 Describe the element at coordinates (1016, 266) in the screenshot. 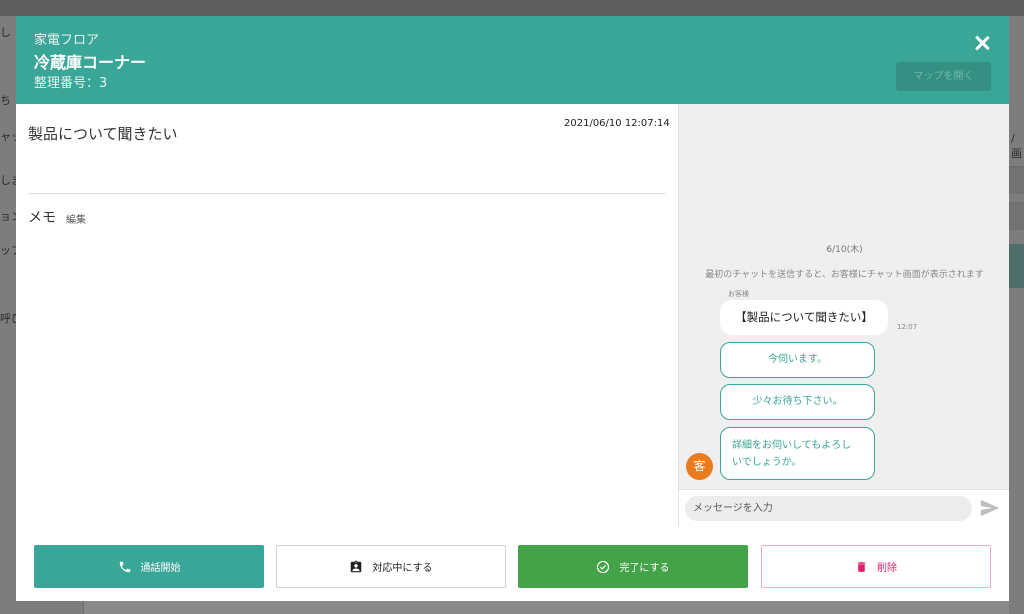

I see `background-row-selected` at that location.